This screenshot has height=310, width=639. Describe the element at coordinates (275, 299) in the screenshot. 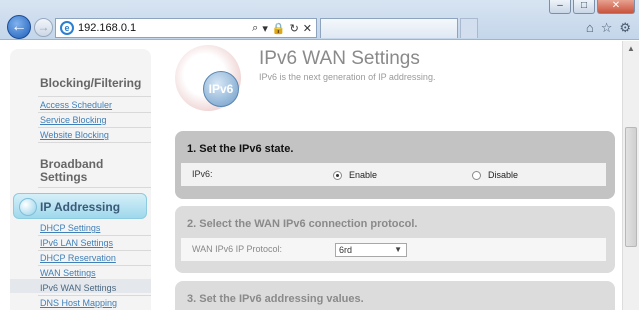

I see `section-title: 3. Set the IPv6 addressing values.` at that location.